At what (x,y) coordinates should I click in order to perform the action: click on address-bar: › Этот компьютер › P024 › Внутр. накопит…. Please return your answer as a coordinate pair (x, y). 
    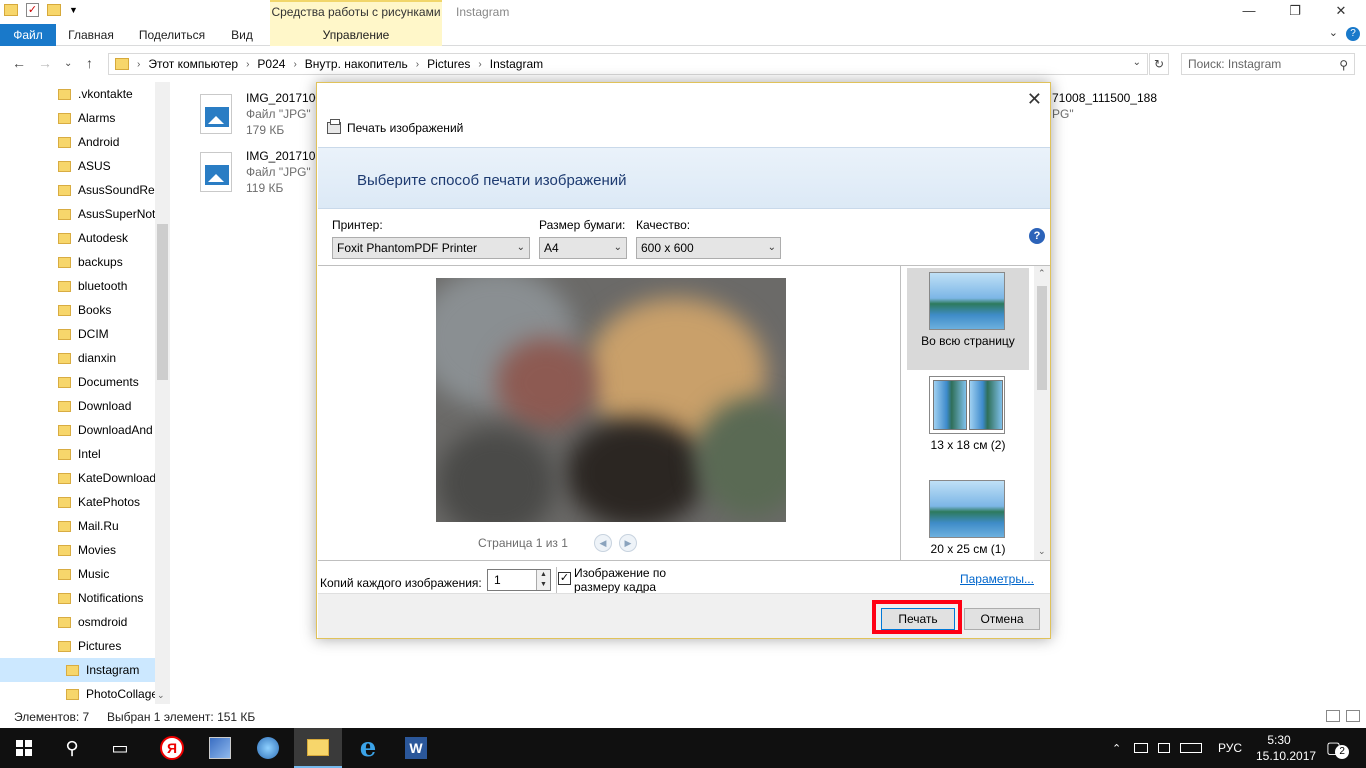
    Looking at the image, I should click on (628, 64).